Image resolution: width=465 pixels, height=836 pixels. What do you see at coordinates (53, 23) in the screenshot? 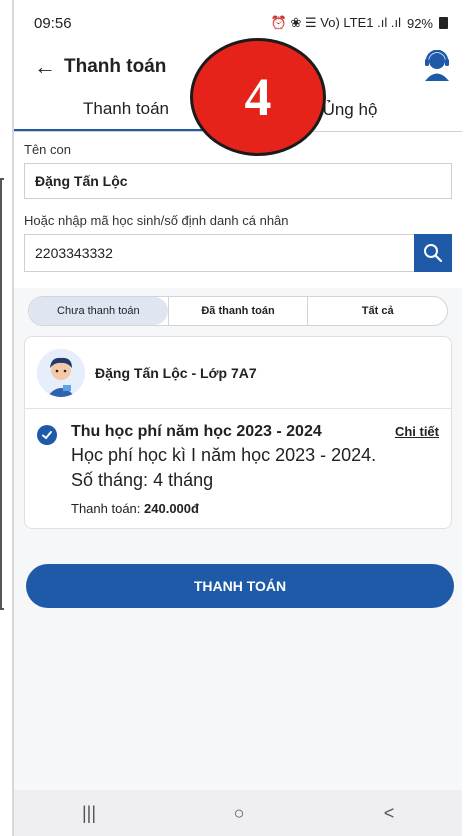
I see `status-time: 09:56` at bounding box center [53, 23].